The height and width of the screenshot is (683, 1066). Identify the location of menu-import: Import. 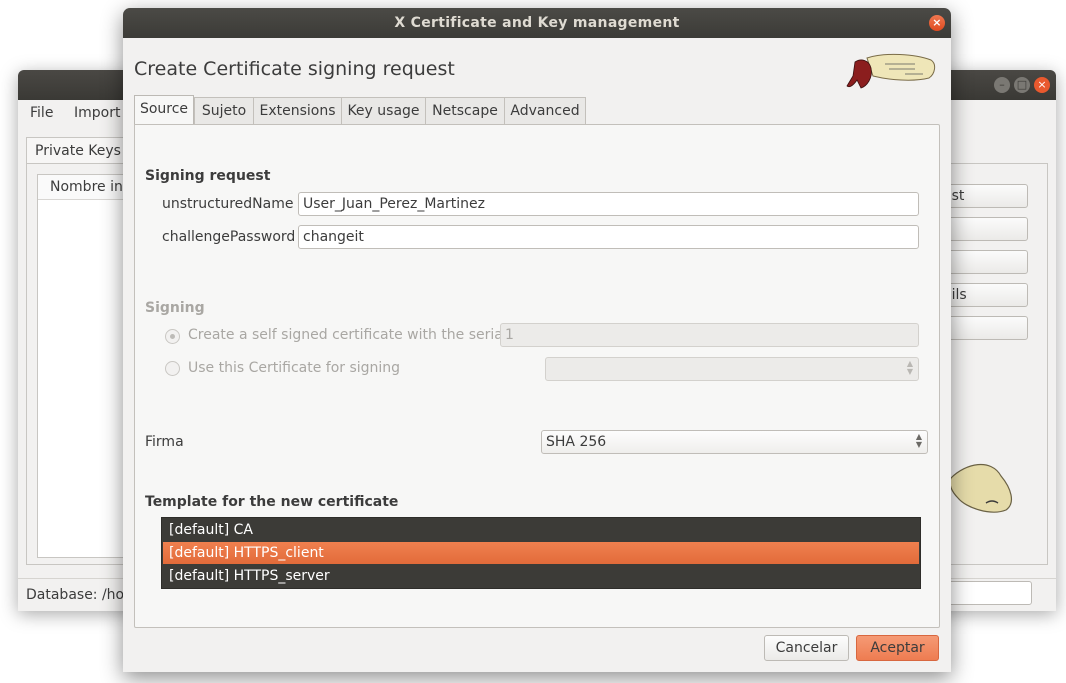
(97, 113).